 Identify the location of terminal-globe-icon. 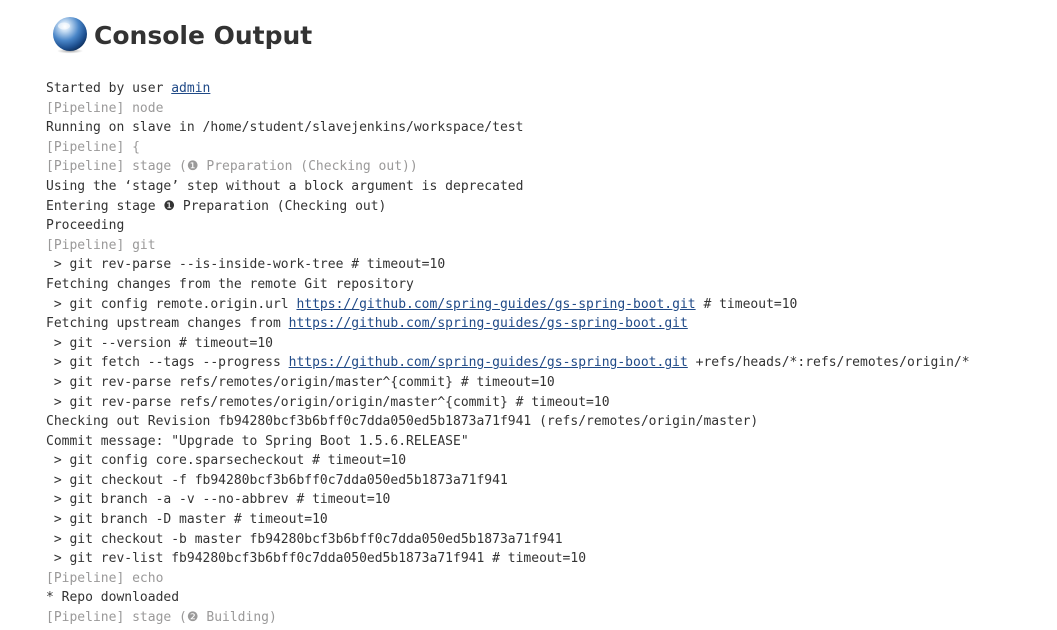
(70, 35).